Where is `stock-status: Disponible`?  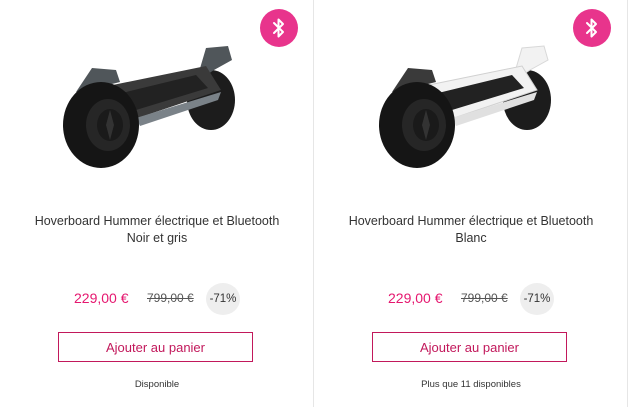
stock-status: Disponible is located at coordinates (157, 384).